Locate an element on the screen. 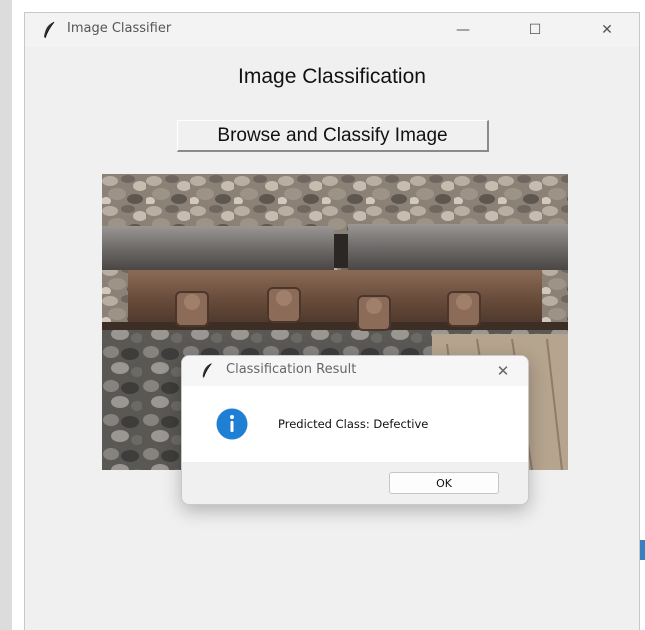 The height and width of the screenshot is (630, 645). window-title: Image Classifier is located at coordinates (119, 28).